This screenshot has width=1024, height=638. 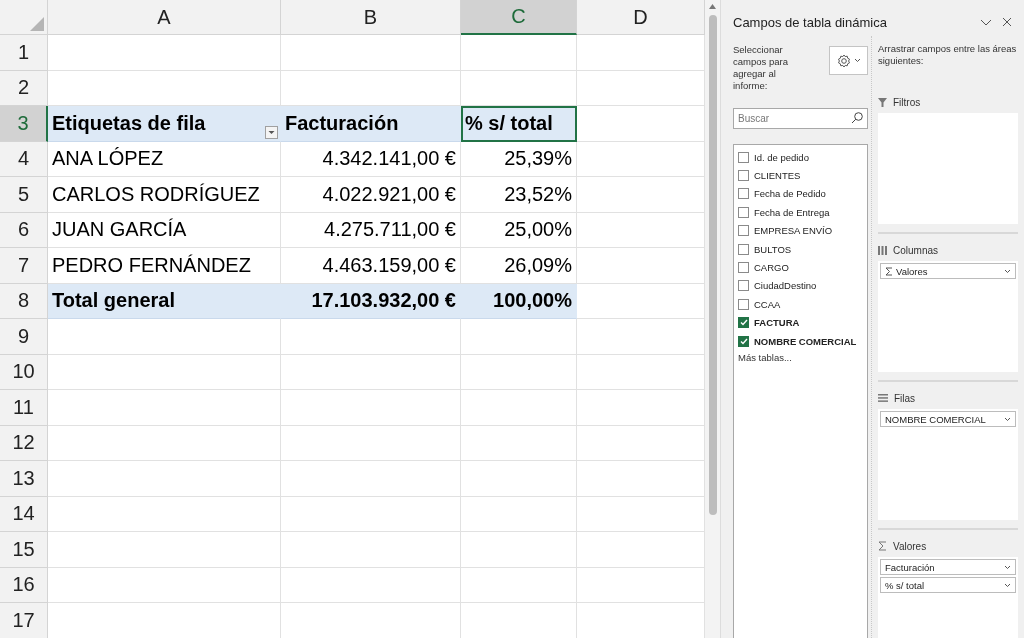 I want to click on row-header: 16, so click(x=24, y=585).